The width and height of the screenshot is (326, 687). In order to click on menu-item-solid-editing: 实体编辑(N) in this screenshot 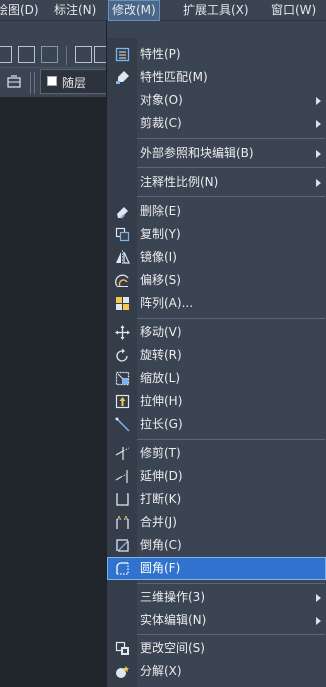, I will do `click(216, 620)`.